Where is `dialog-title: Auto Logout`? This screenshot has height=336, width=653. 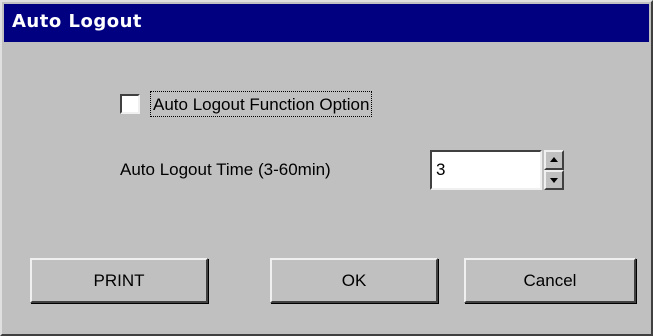 dialog-title: Auto Logout is located at coordinates (77, 21).